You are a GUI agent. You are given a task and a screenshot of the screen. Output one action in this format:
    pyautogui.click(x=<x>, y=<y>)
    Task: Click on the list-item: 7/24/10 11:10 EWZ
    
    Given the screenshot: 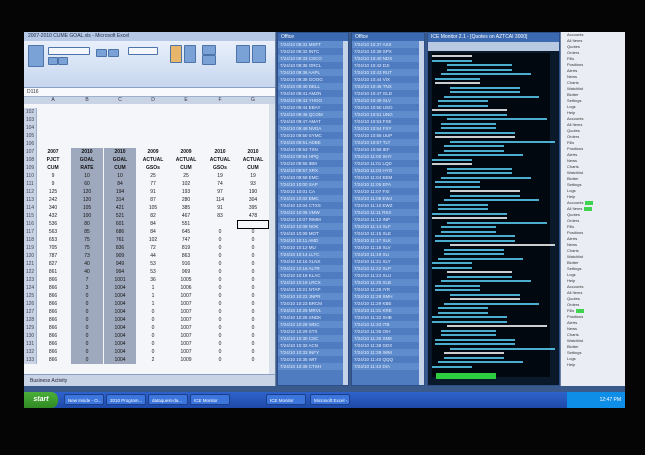 What is the action you would take?
    pyautogui.click(x=388, y=205)
    